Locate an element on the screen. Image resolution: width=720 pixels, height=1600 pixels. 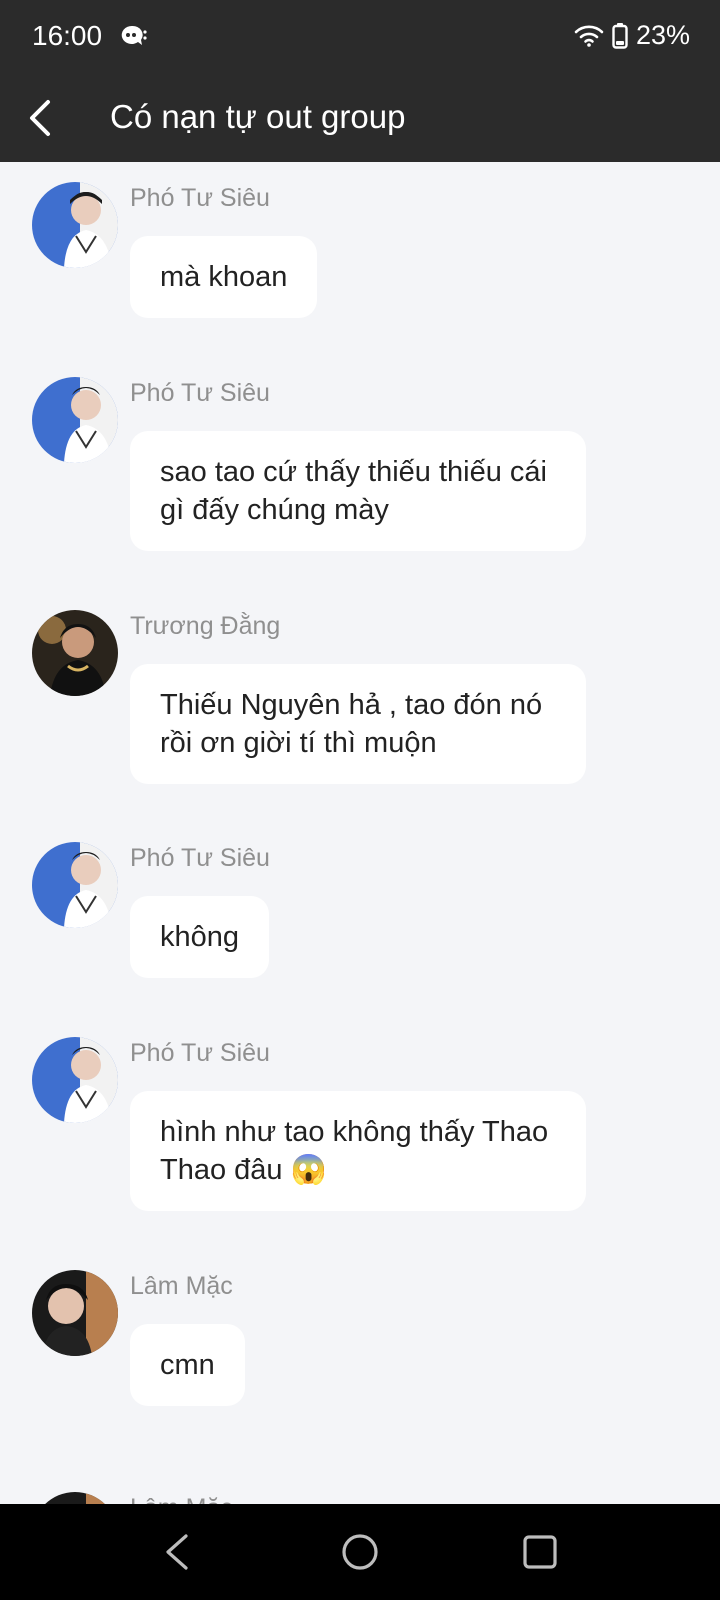
chevron-left-icon is located at coordinates (40, 118).